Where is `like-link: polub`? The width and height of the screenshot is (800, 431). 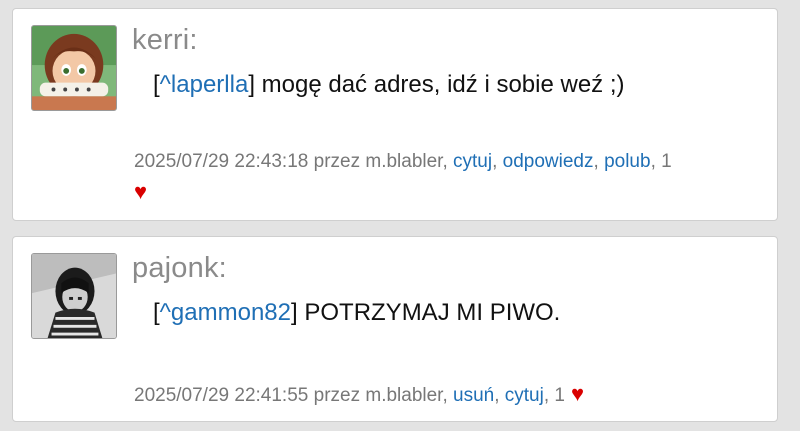 like-link: polub is located at coordinates (627, 161).